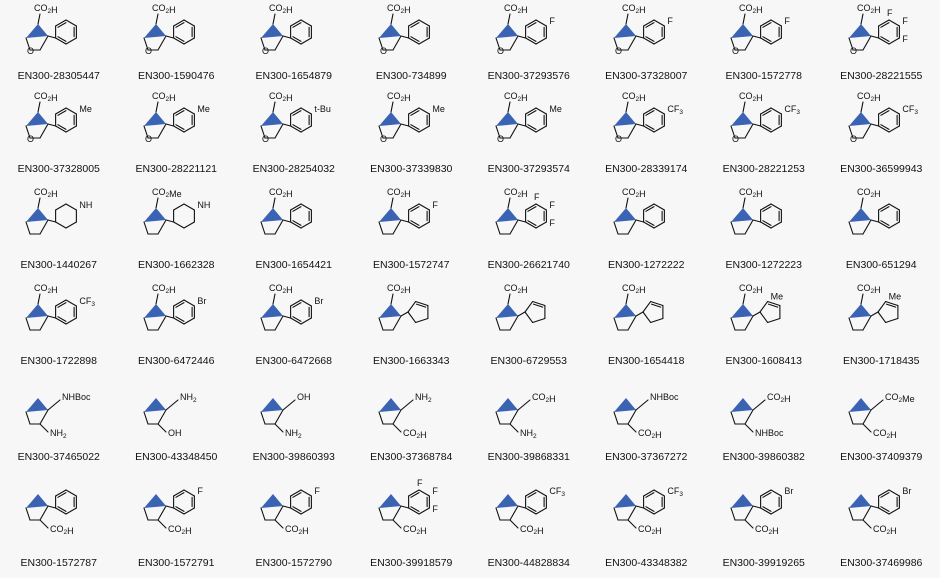 This screenshot has width=940, height=578. What do you see at coordinates (168, 29) in the screenshot?
I see `structure-drawing: O CO2H` at bounding box center [168, 29].